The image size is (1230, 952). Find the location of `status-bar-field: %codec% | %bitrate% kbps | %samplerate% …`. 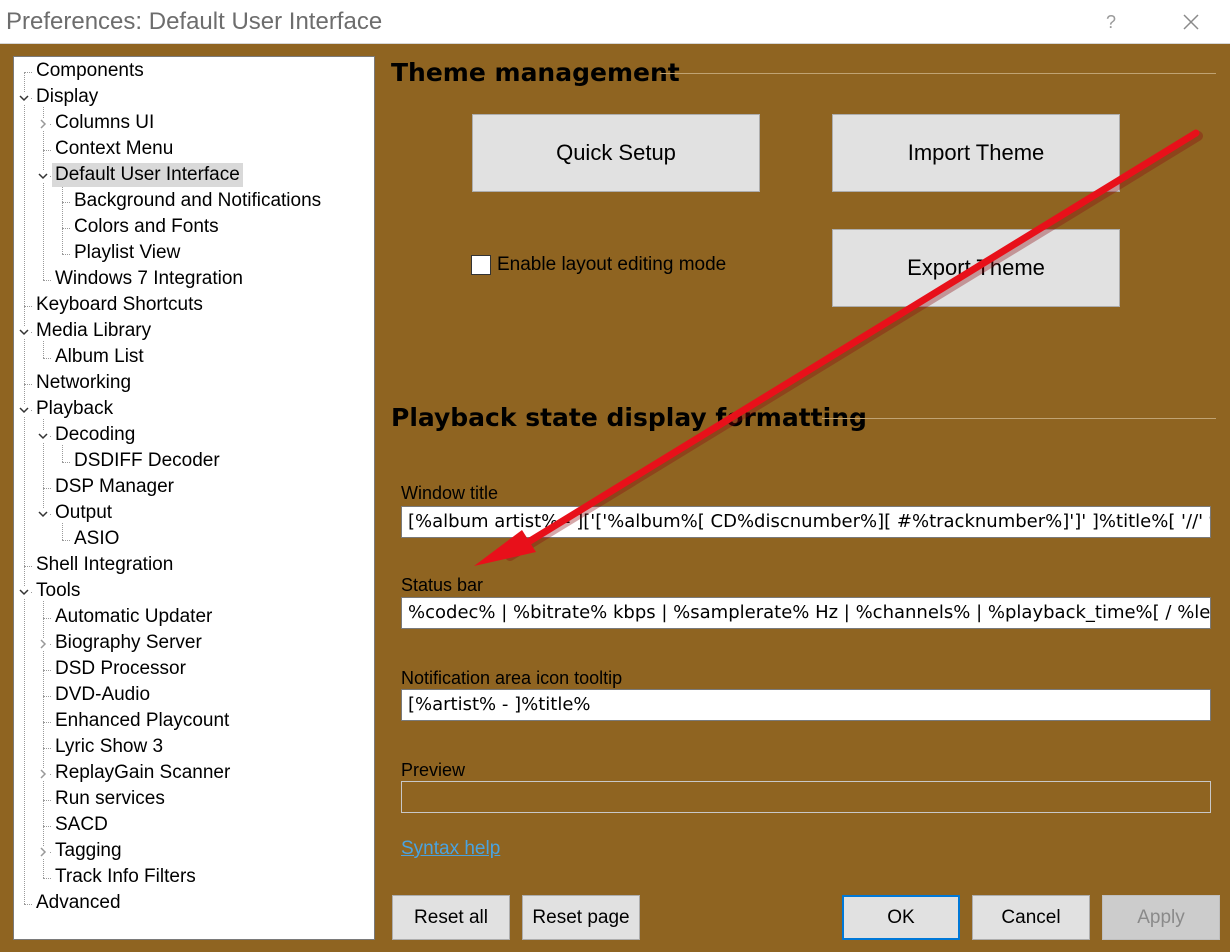

status-bar-field: %codec% | %bitrate% kbps | %samplerate% … is located at coordinates (806, 613).